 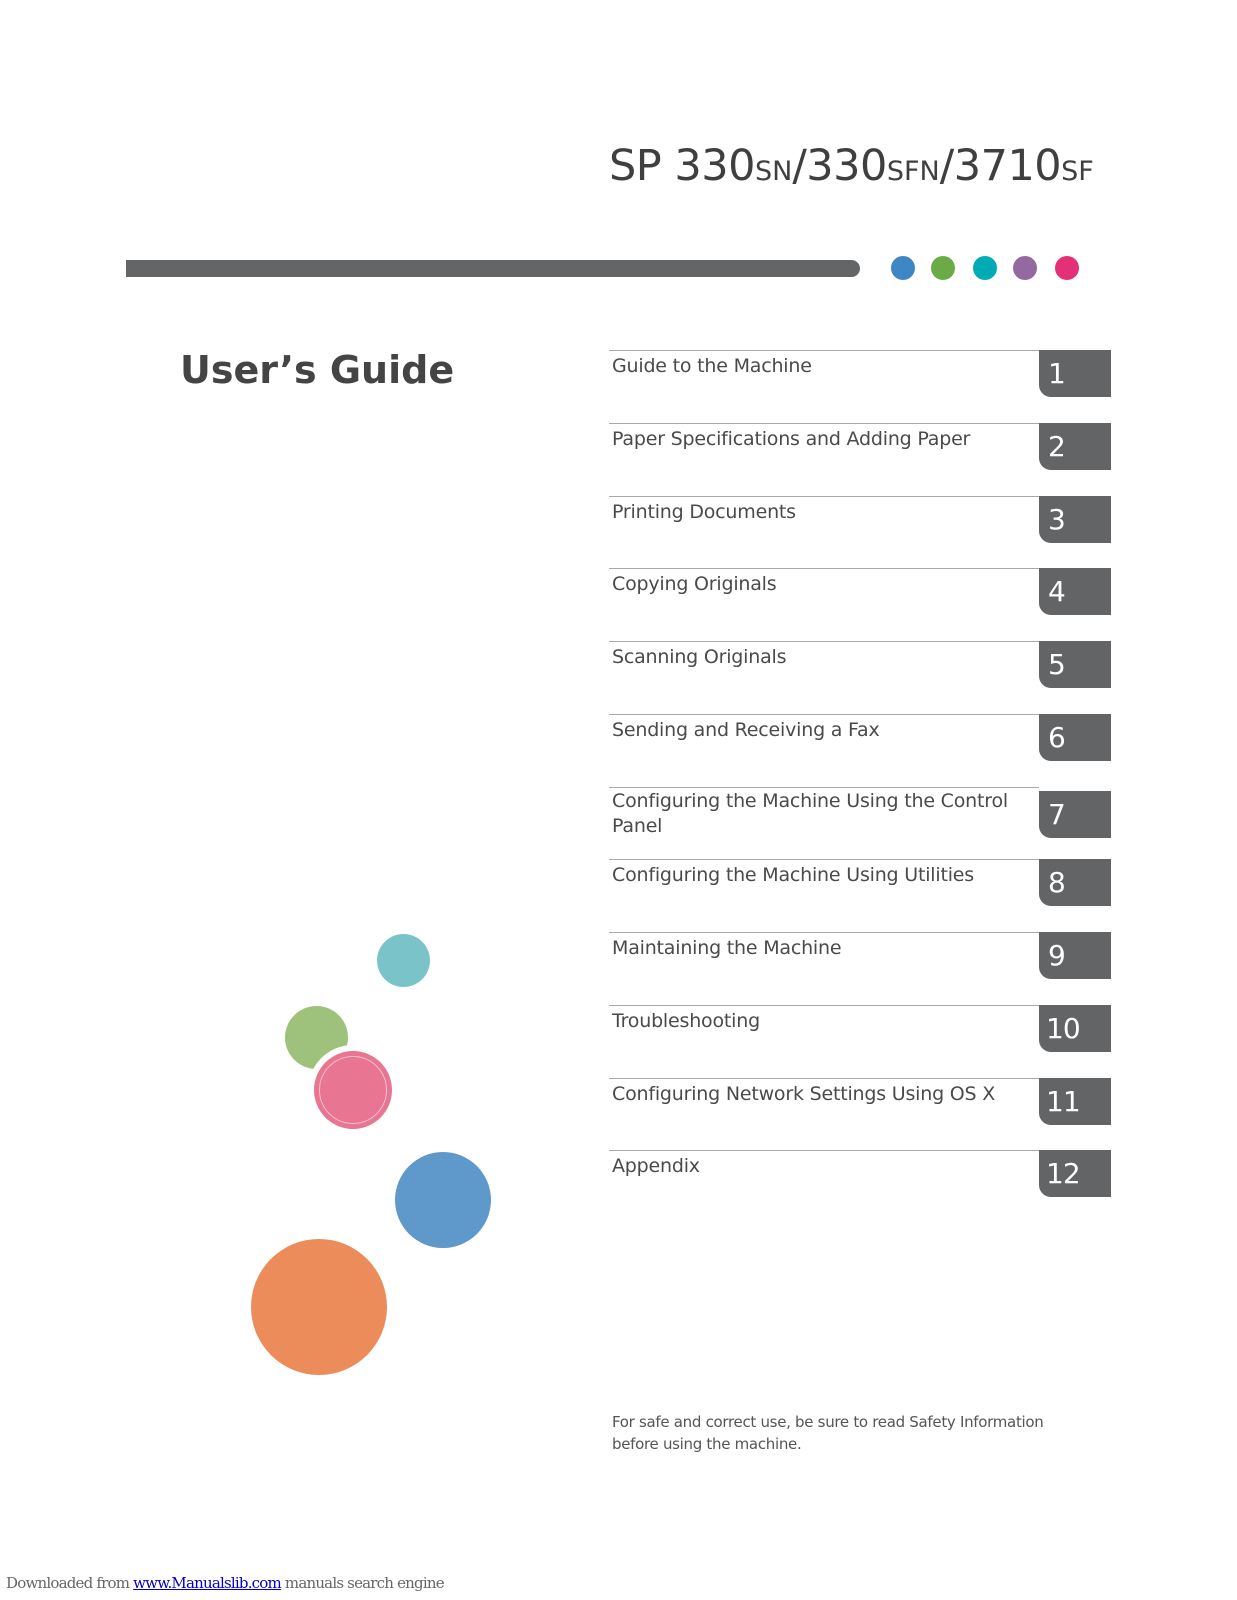 I want to click on chapter-tab: 2, so click(x=1075, y=446).